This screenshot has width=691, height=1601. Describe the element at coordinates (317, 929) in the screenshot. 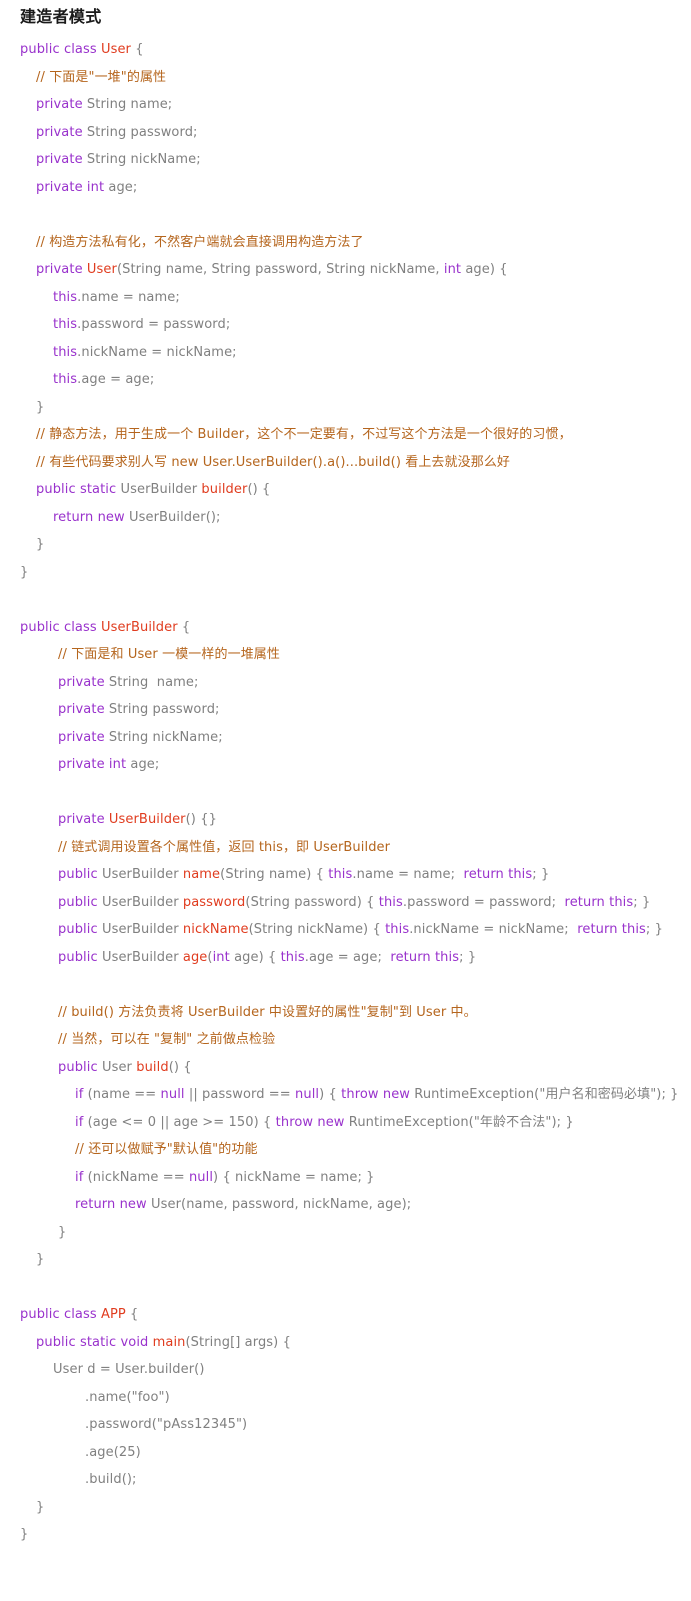

I see `code-token-pl: (String nickName) {` at that location.